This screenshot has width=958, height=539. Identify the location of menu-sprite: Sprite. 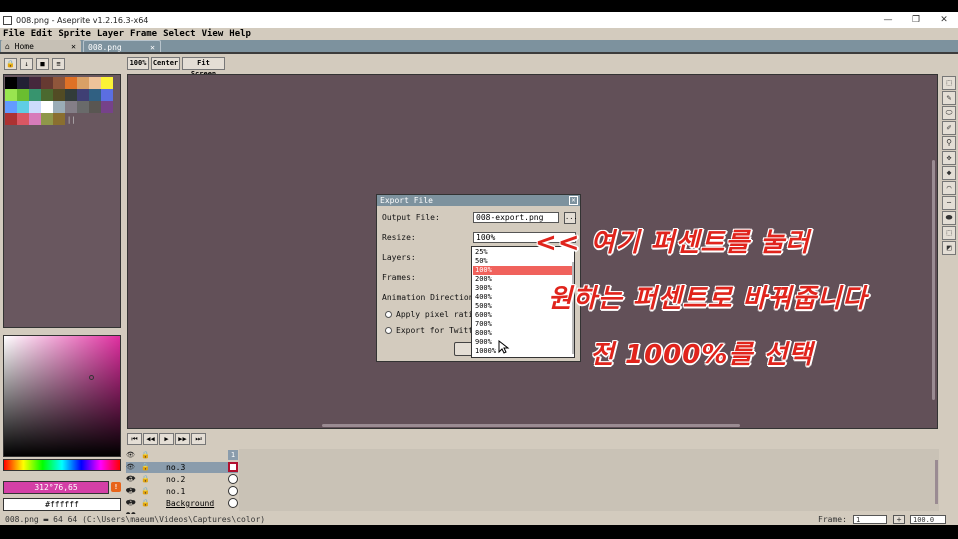
(74, 34).